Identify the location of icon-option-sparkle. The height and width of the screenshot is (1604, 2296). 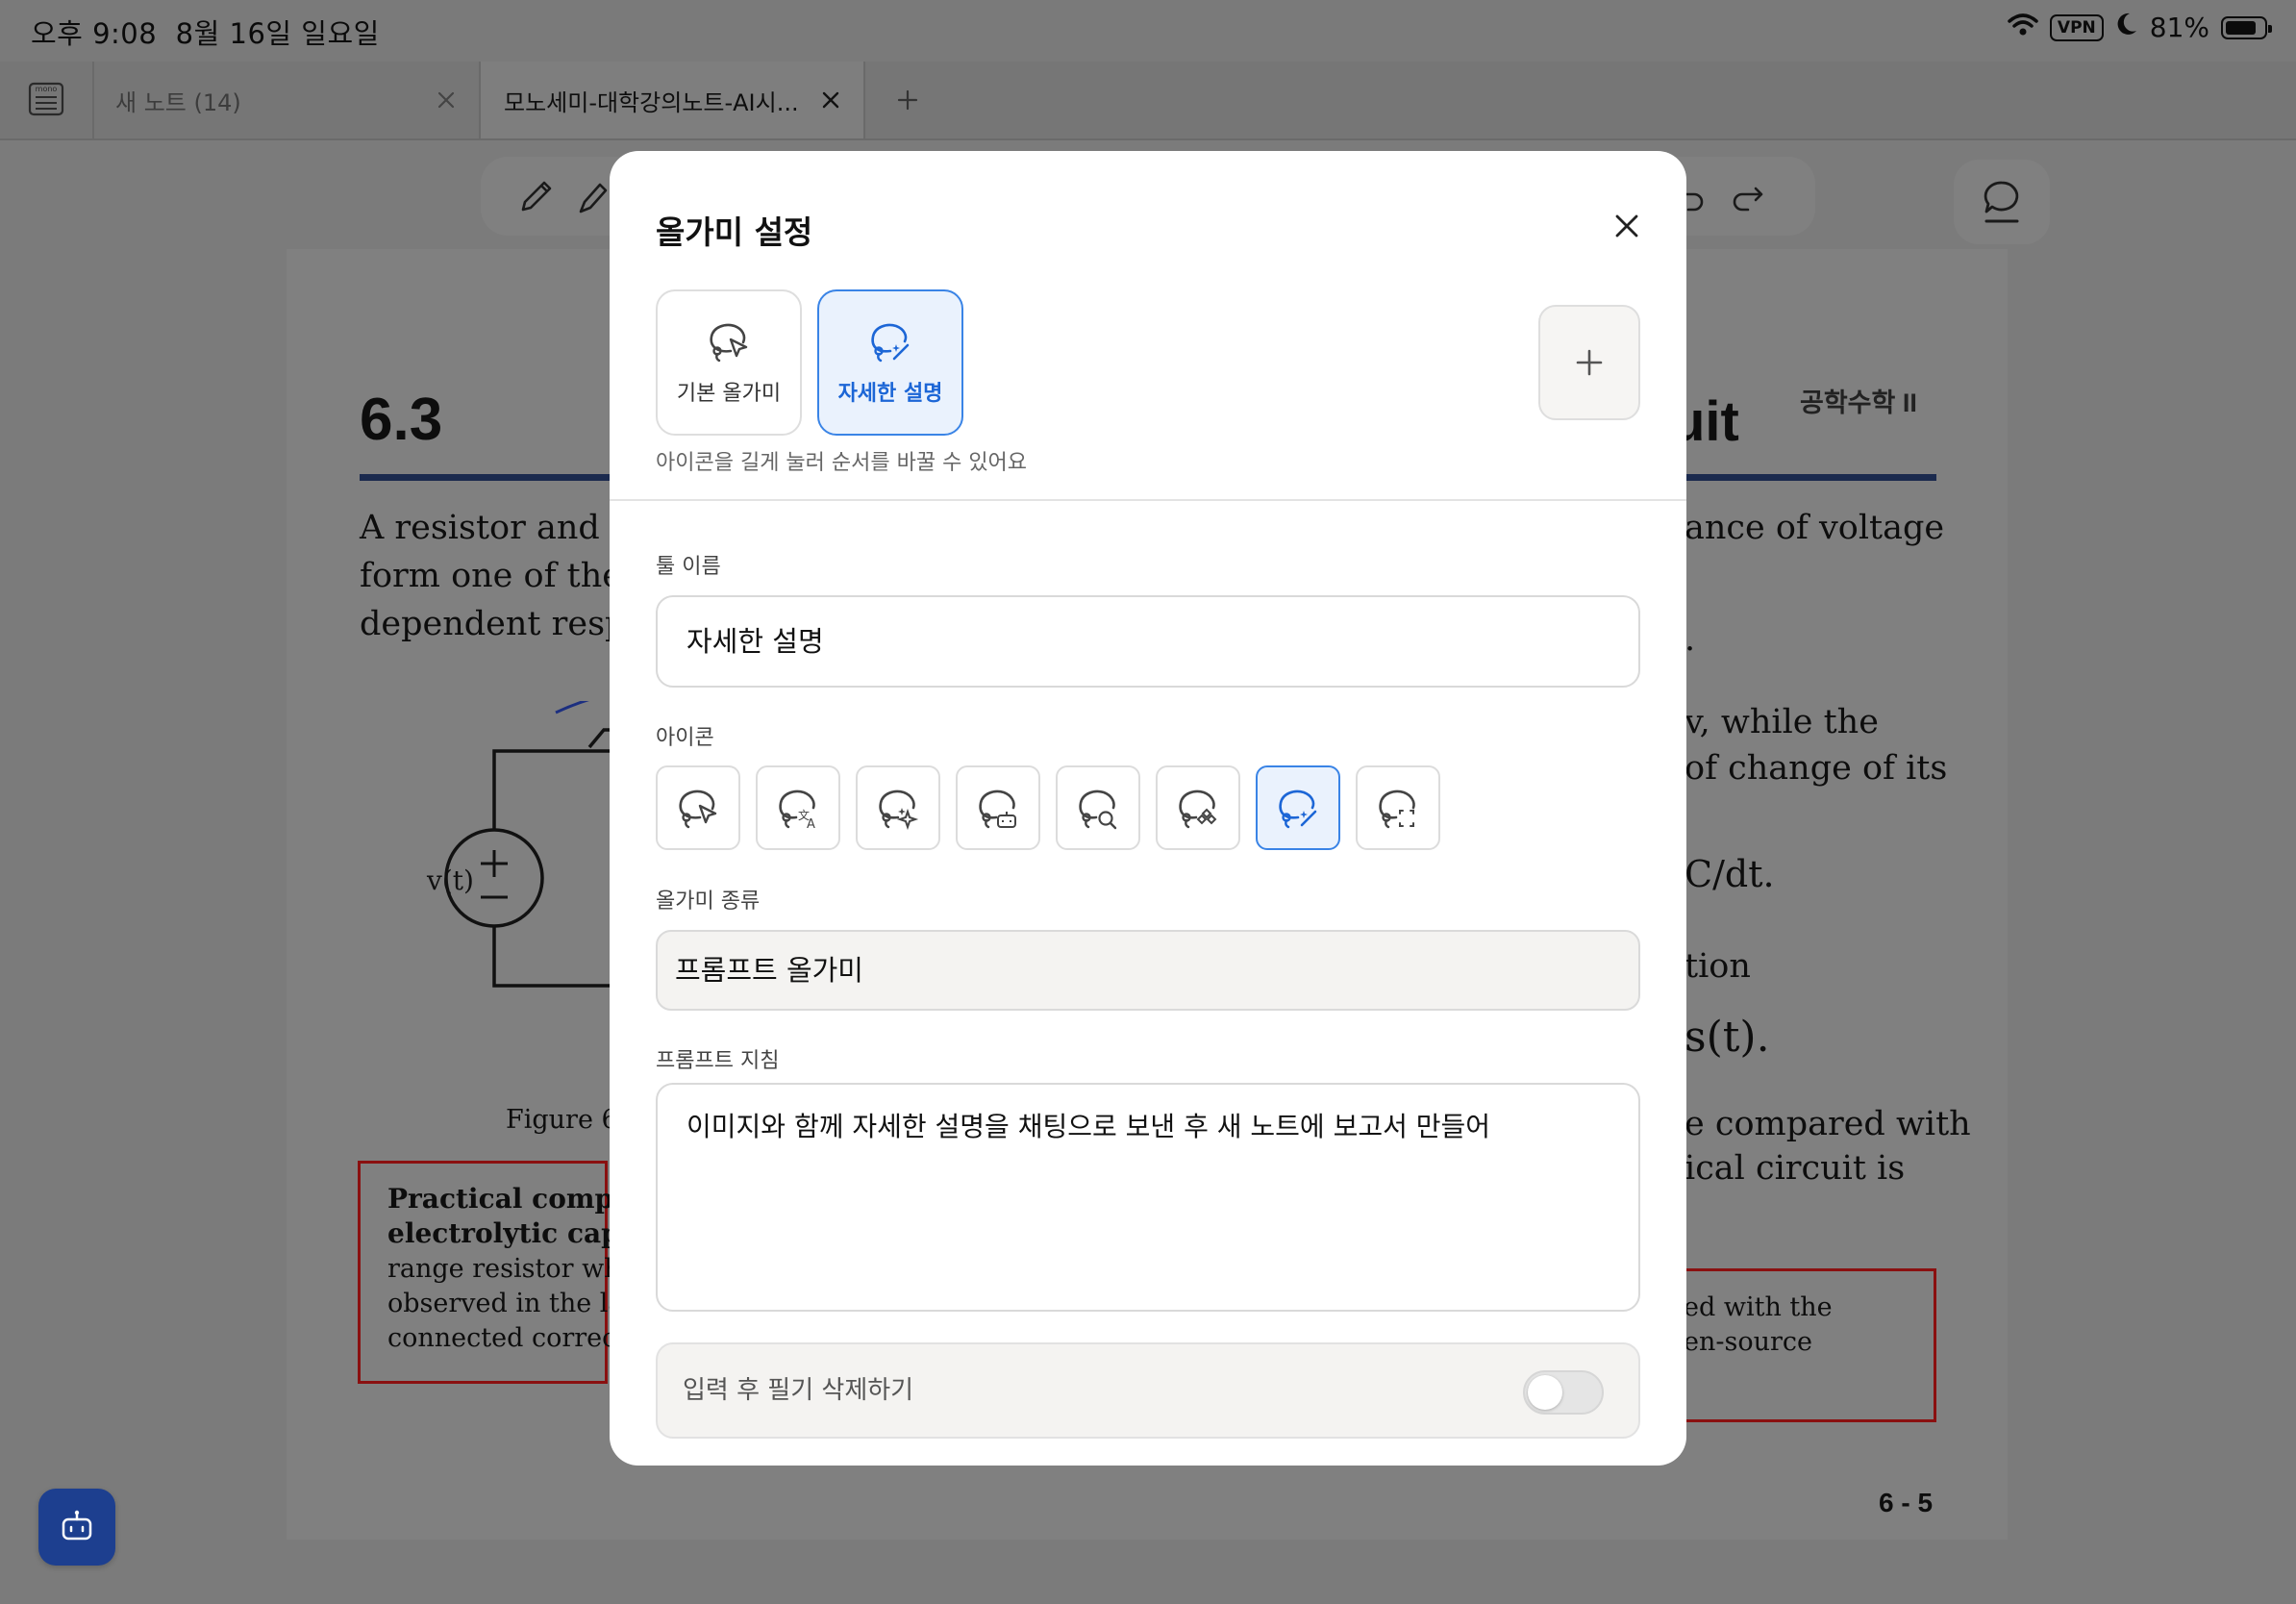
(898, 807).